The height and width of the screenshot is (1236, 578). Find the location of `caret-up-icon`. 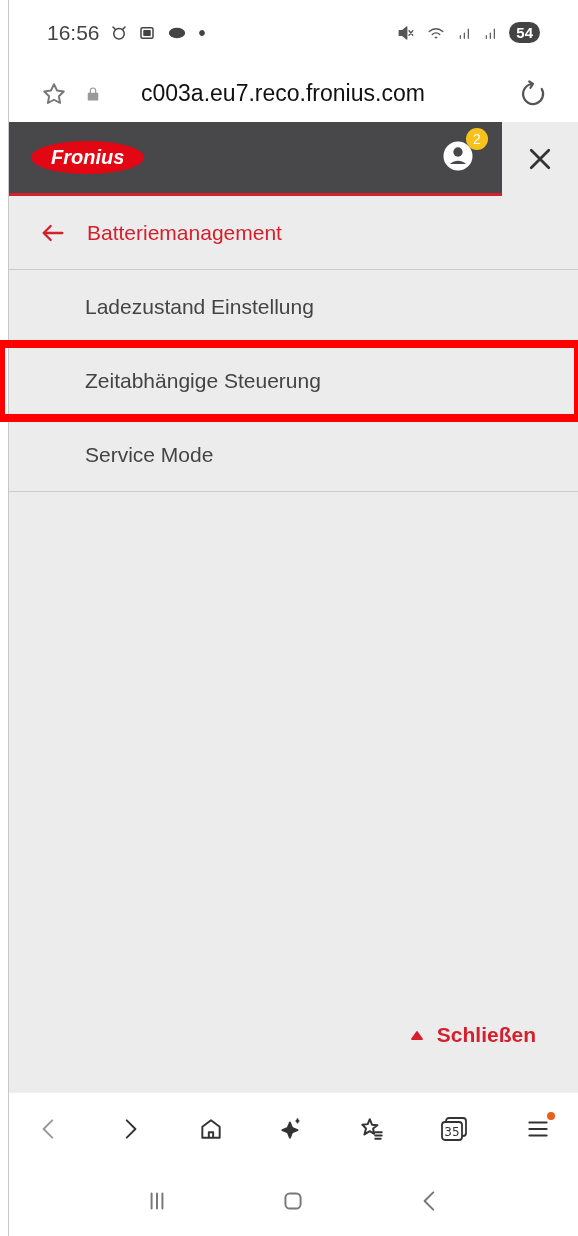

caret-up-icon is located at coordinates (416, 1035).